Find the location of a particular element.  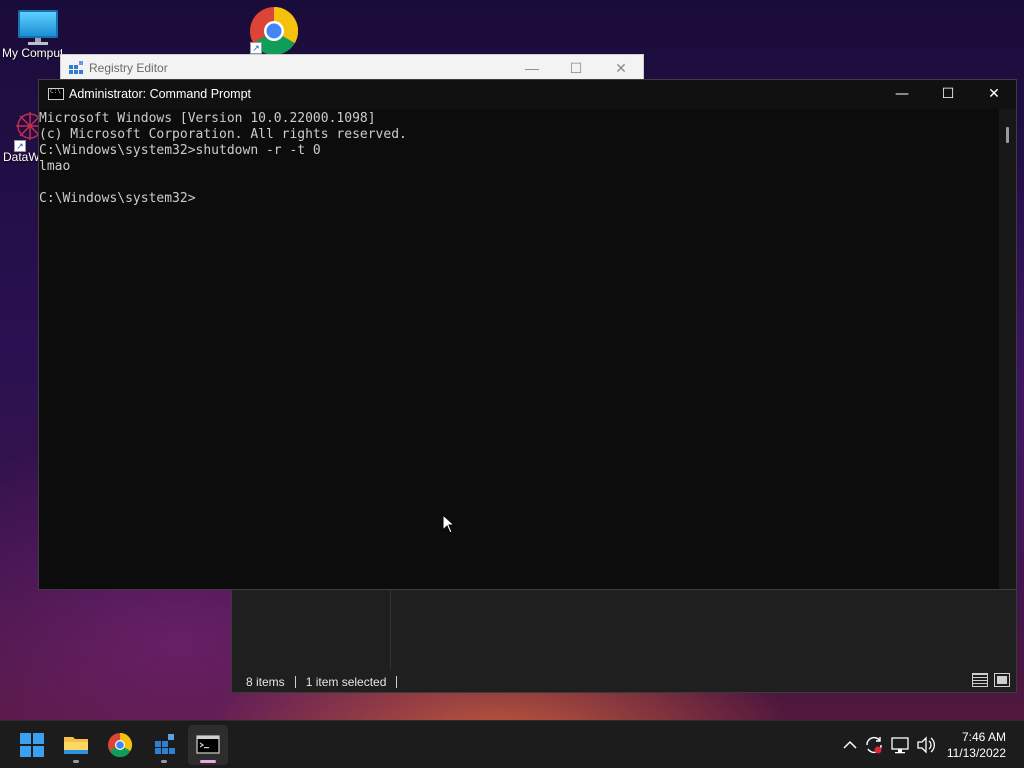

details-view-icon is located at coordinates (980, 680).